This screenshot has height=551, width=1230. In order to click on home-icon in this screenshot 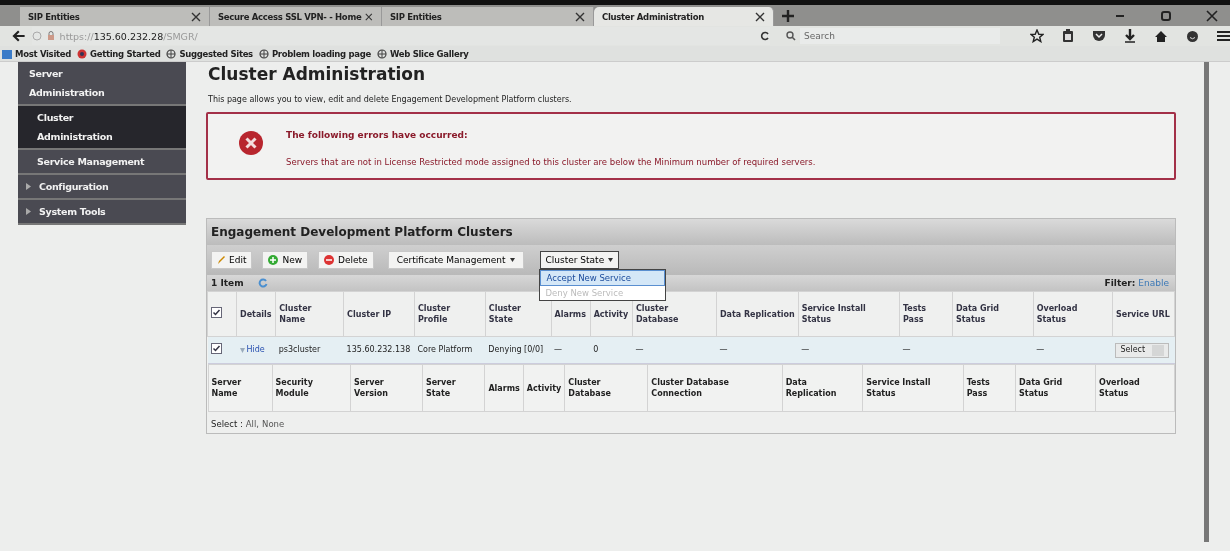, I will do `click(1161, 36)`.